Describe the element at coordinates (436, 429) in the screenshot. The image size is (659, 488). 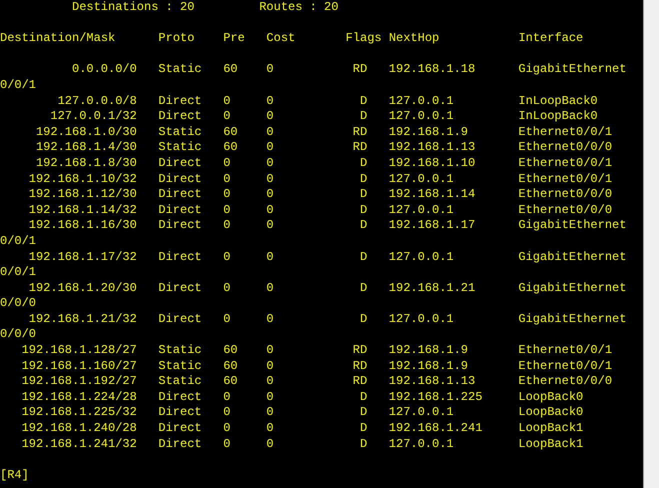
I see `table-cell-text: 192.168.1.241` at that location.